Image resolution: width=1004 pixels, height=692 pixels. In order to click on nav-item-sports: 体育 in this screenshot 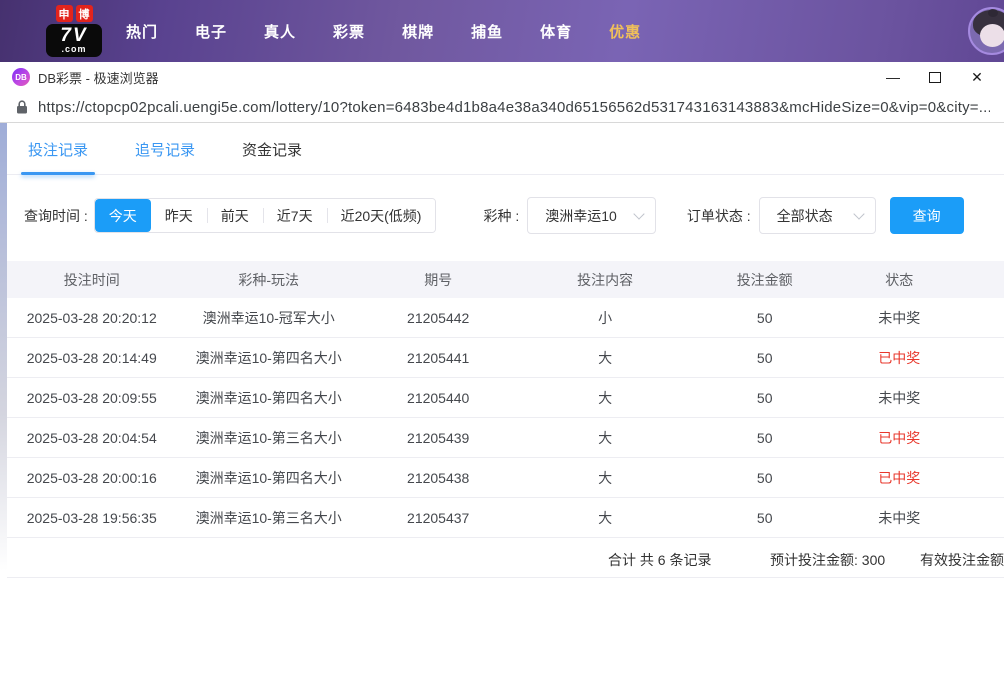, I will do `click(556, 31)`.